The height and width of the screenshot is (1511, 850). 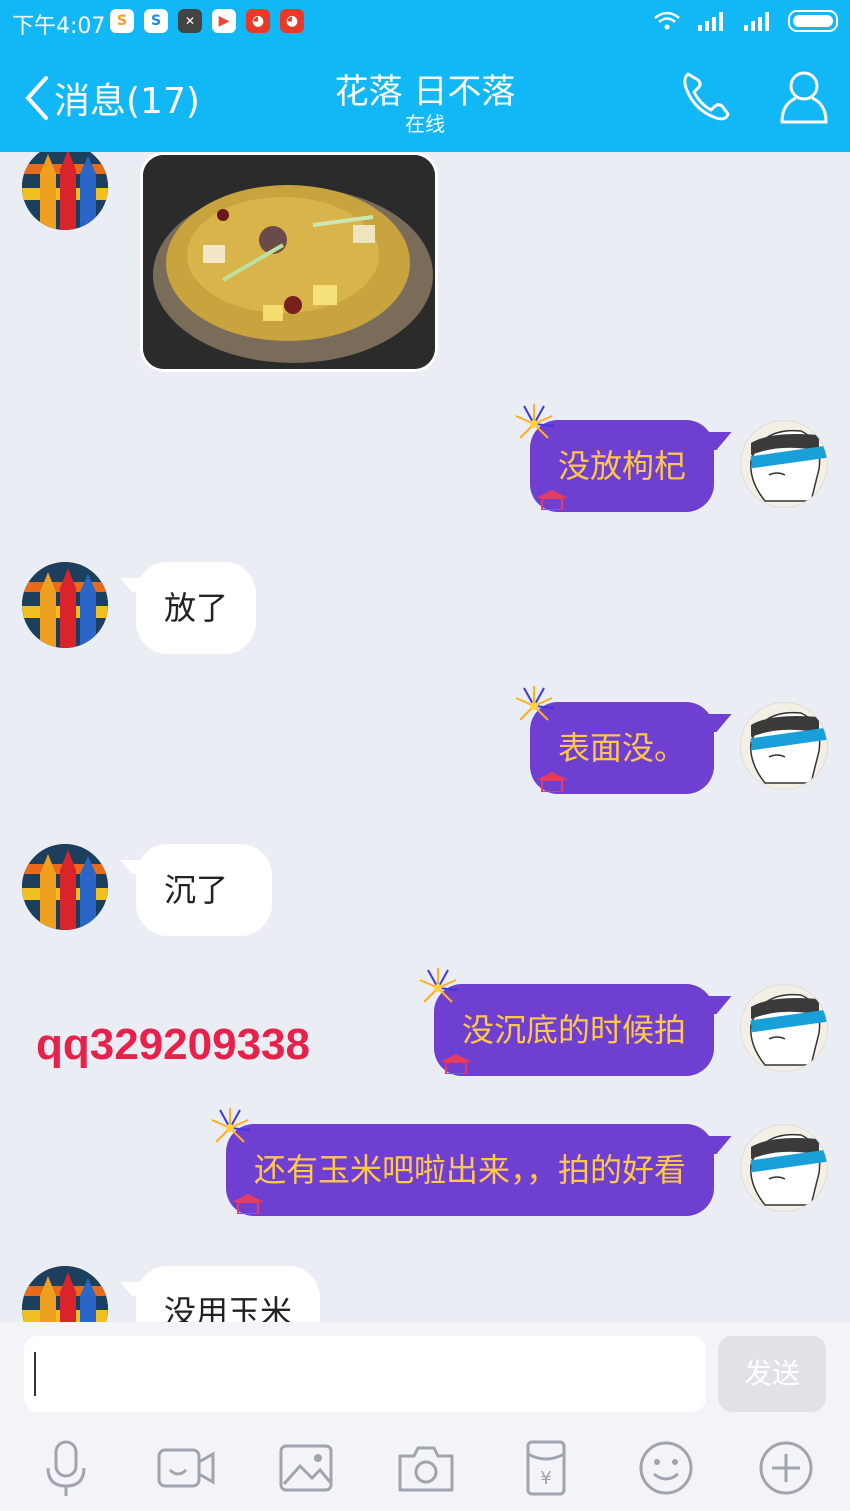 I want to click on message-bubble-out: 没放枸杞, so click(x=614, y=458).